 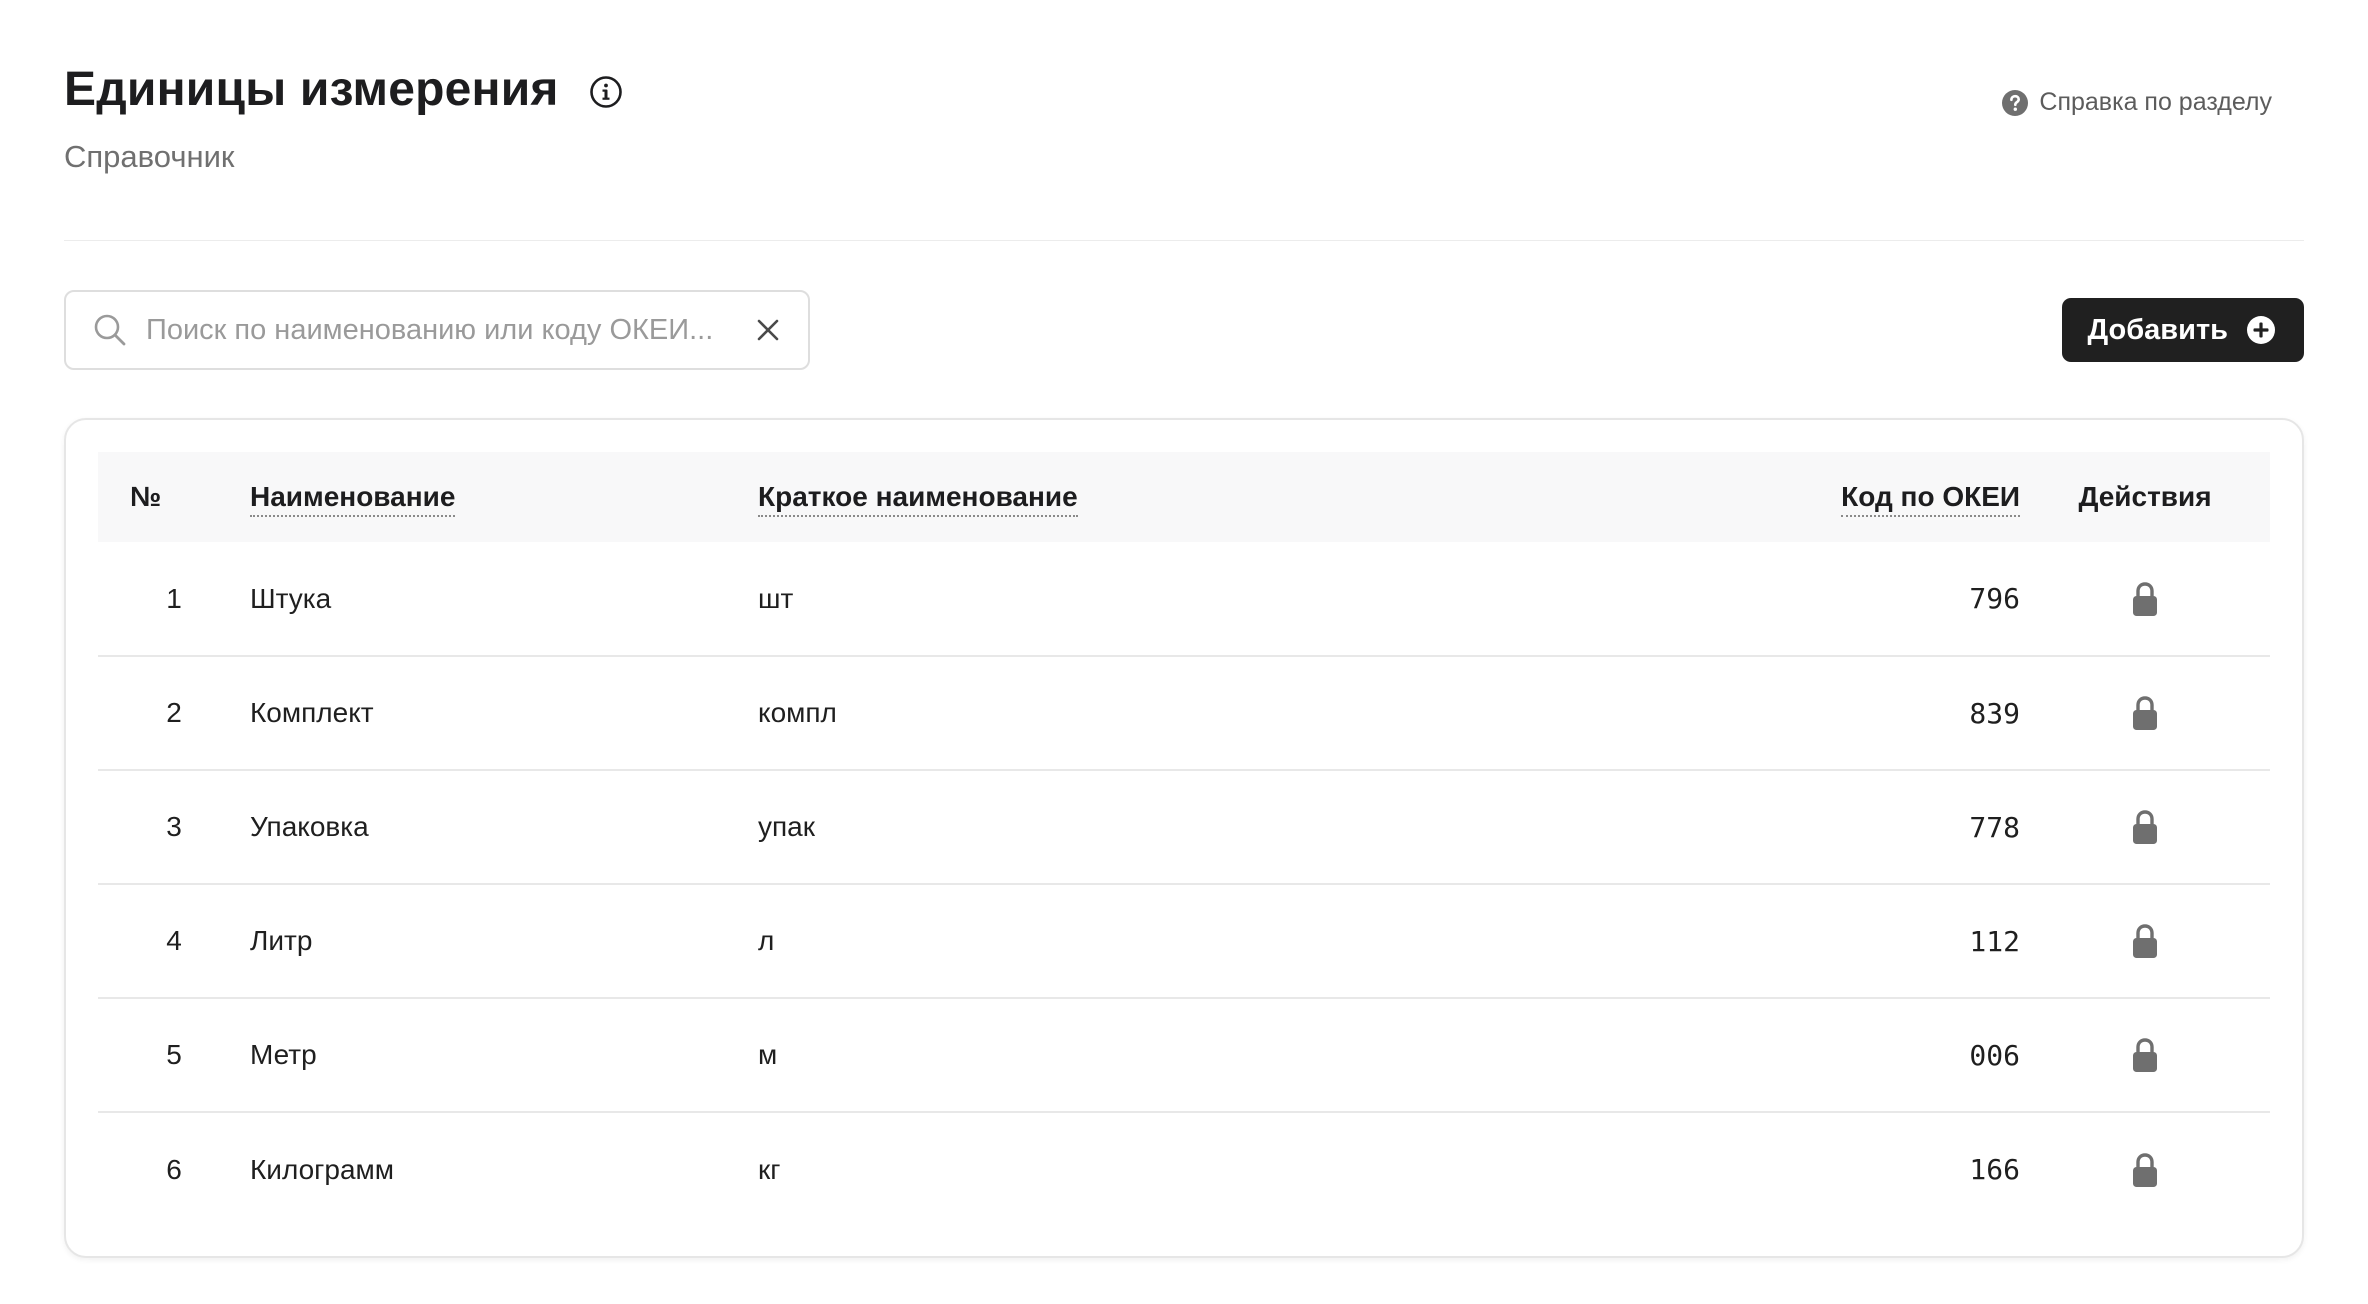 I want to click on table-row: 5 Метр м 006, so click(x=1184, y=1055).